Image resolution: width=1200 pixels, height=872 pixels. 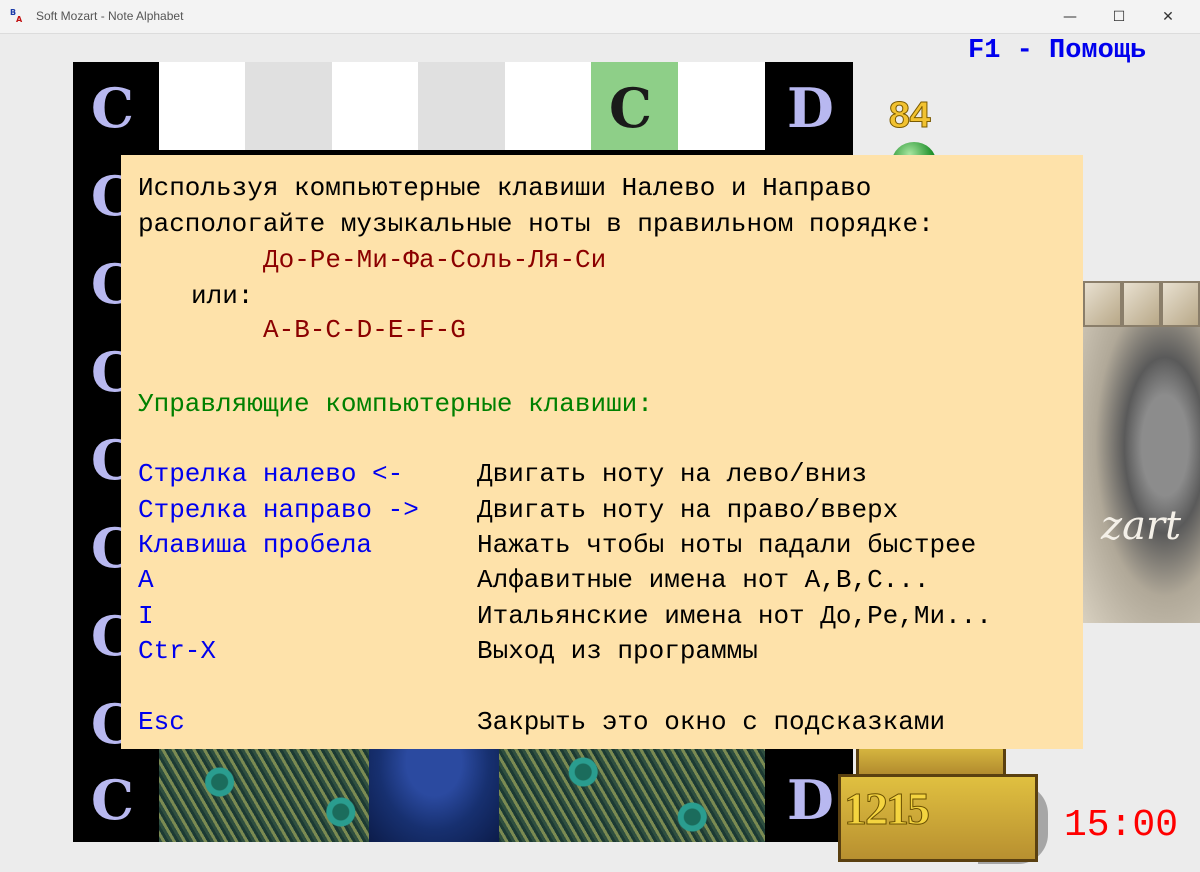 I want to click on control-key: I, so click(x=146, y=616).